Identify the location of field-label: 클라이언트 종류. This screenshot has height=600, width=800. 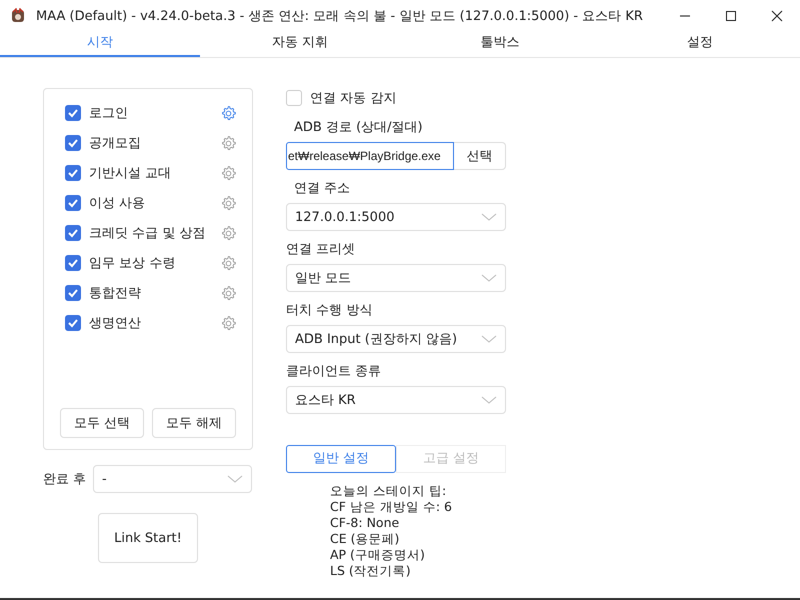
(334, 372).